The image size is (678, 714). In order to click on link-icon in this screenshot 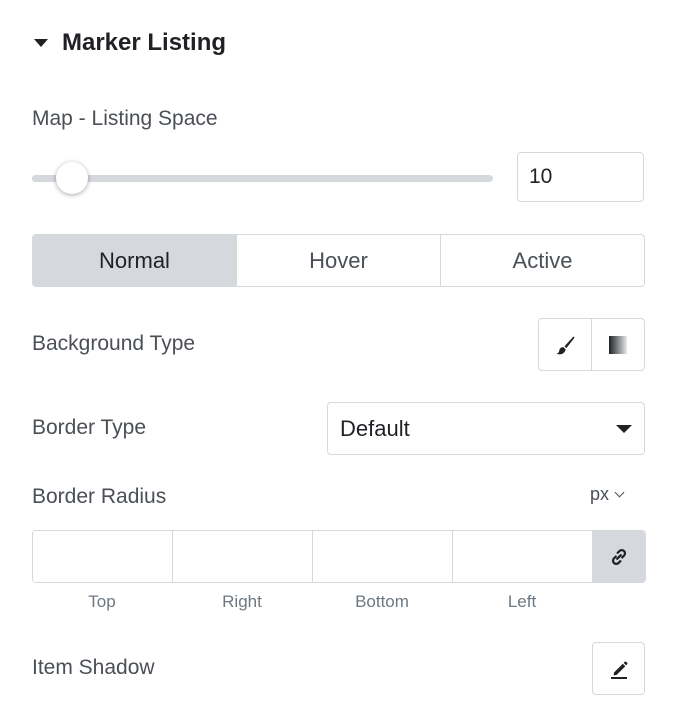, I will do `click(619, 556)`.